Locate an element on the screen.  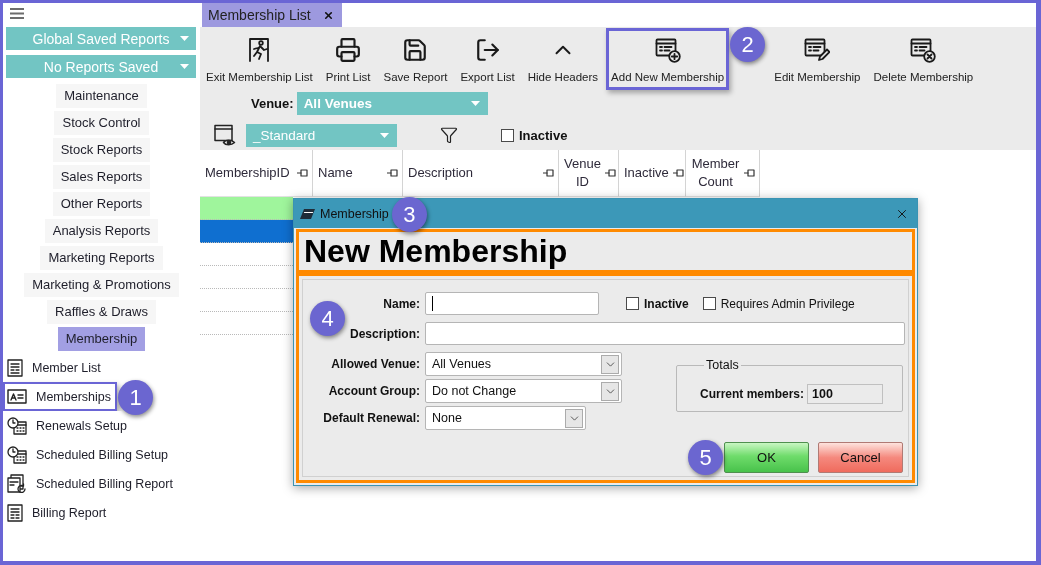
step-badge: 1 is located at coordinates (135, 397).